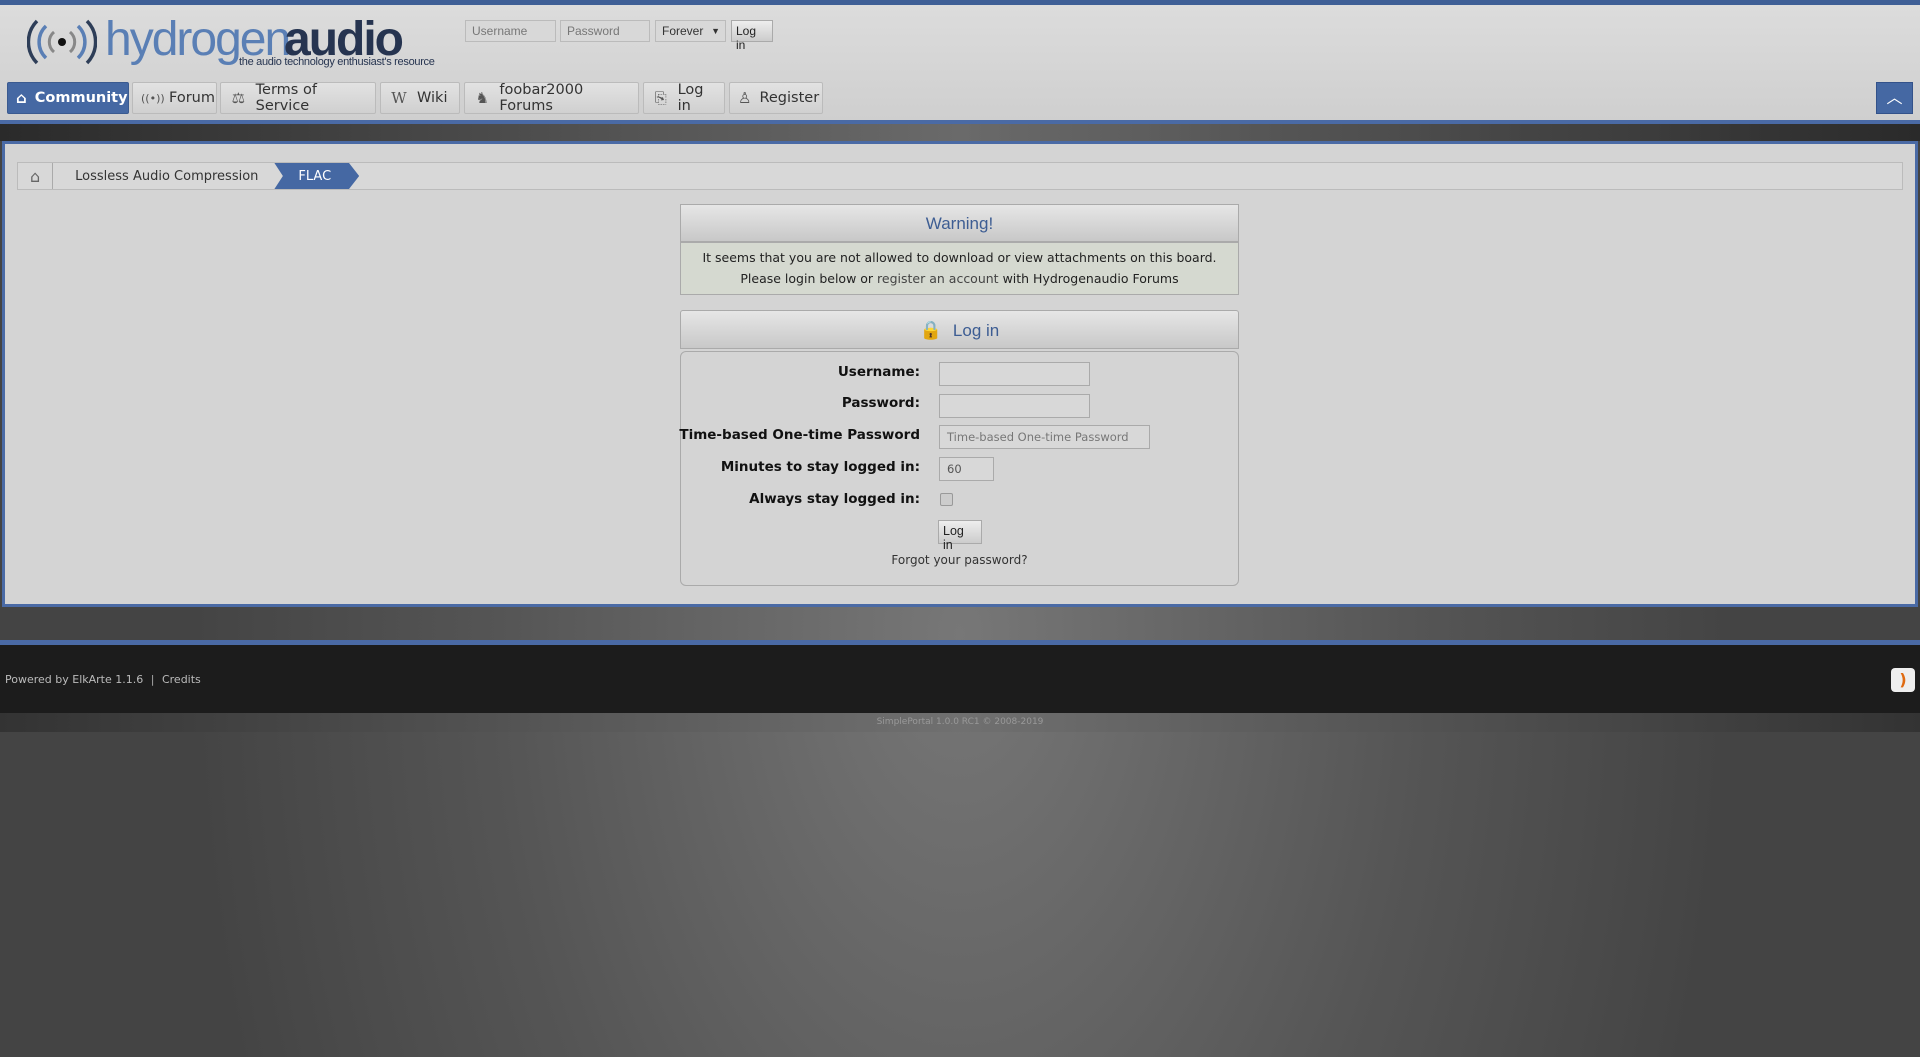  I want to click on nav-label: foobar2000 Forums, so click(541, 98).